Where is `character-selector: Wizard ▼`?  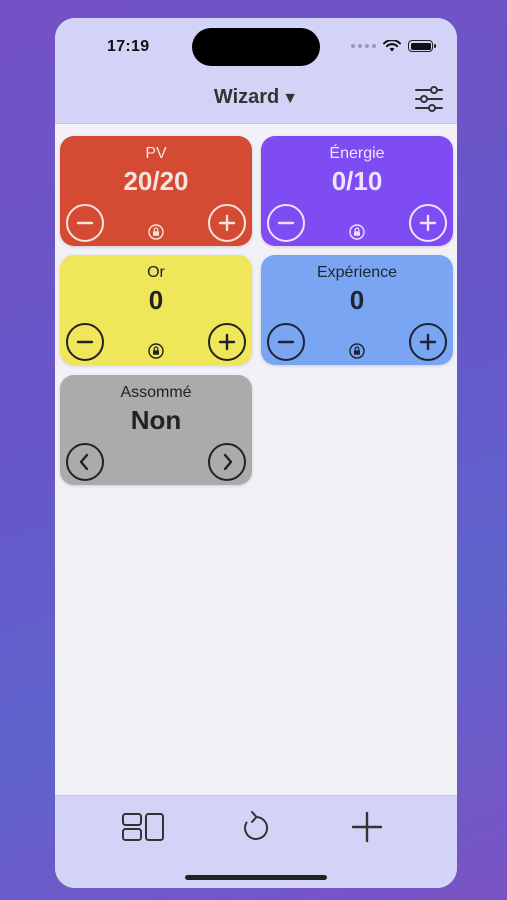 character-selector: Wizard ▼ is located at coordinates (256, 97).